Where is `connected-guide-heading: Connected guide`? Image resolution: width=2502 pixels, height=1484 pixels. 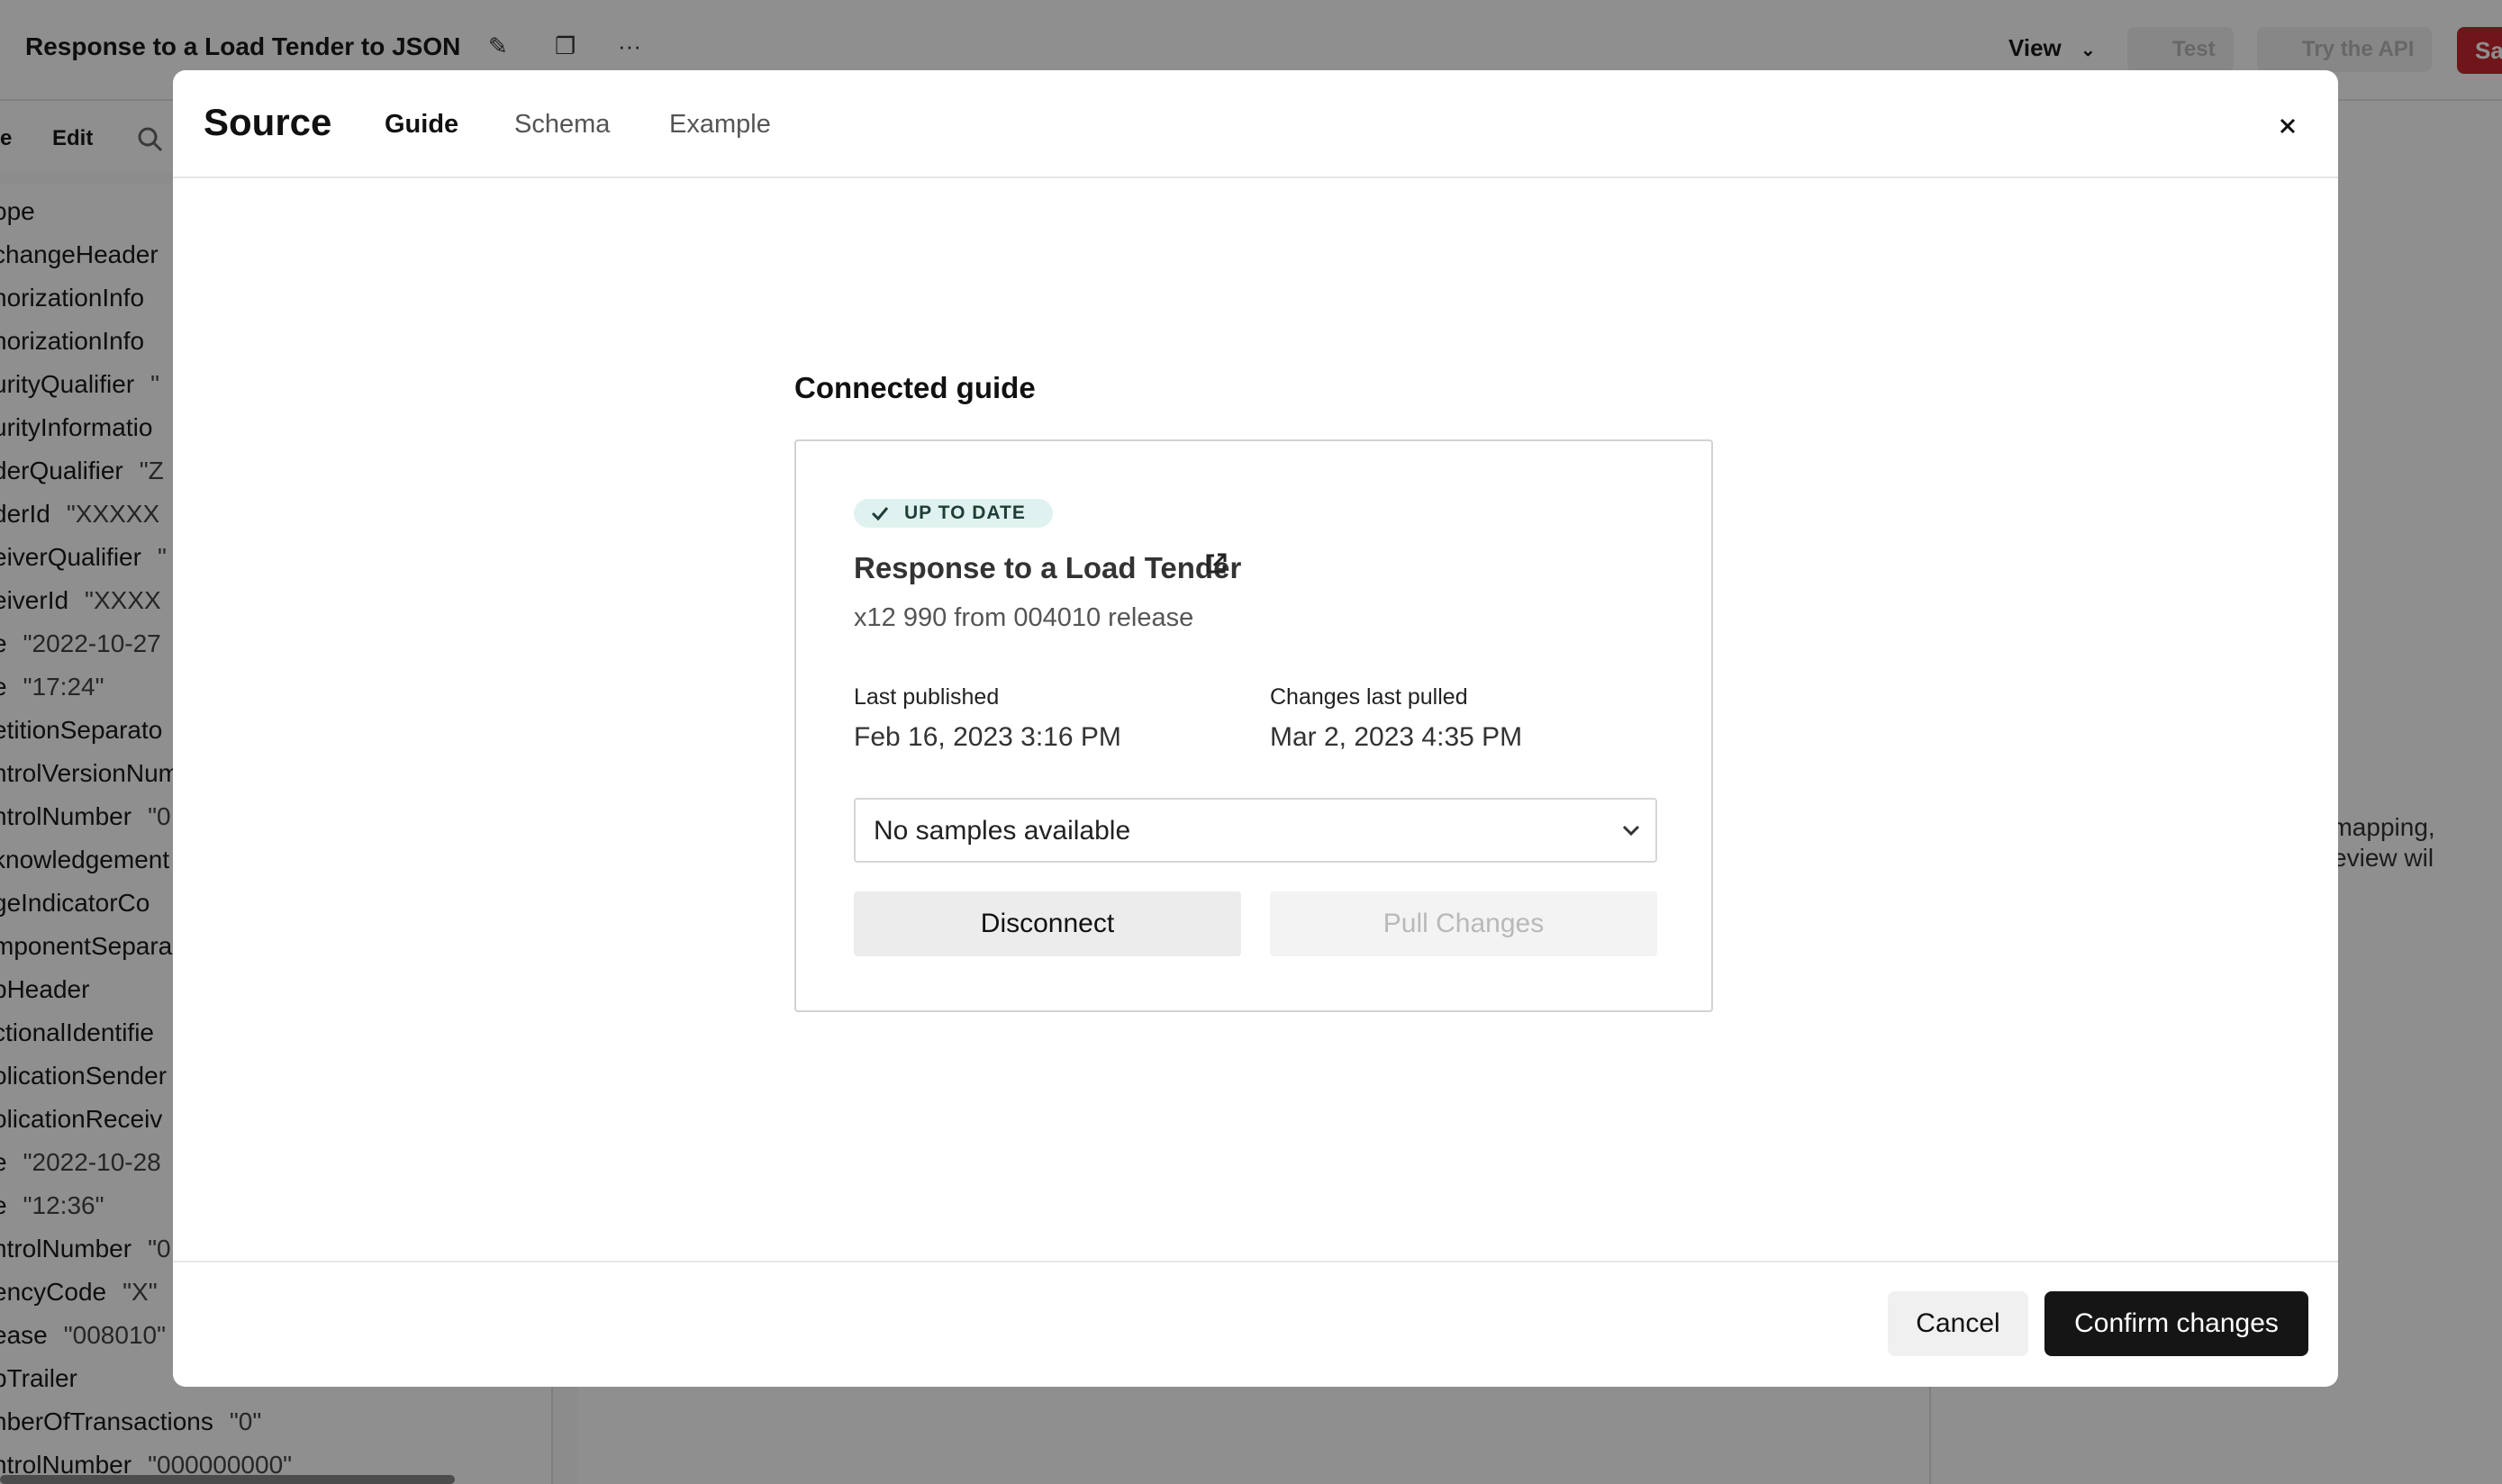 connected-guide-heading: Connected guide is located at coordinates (915, 387).